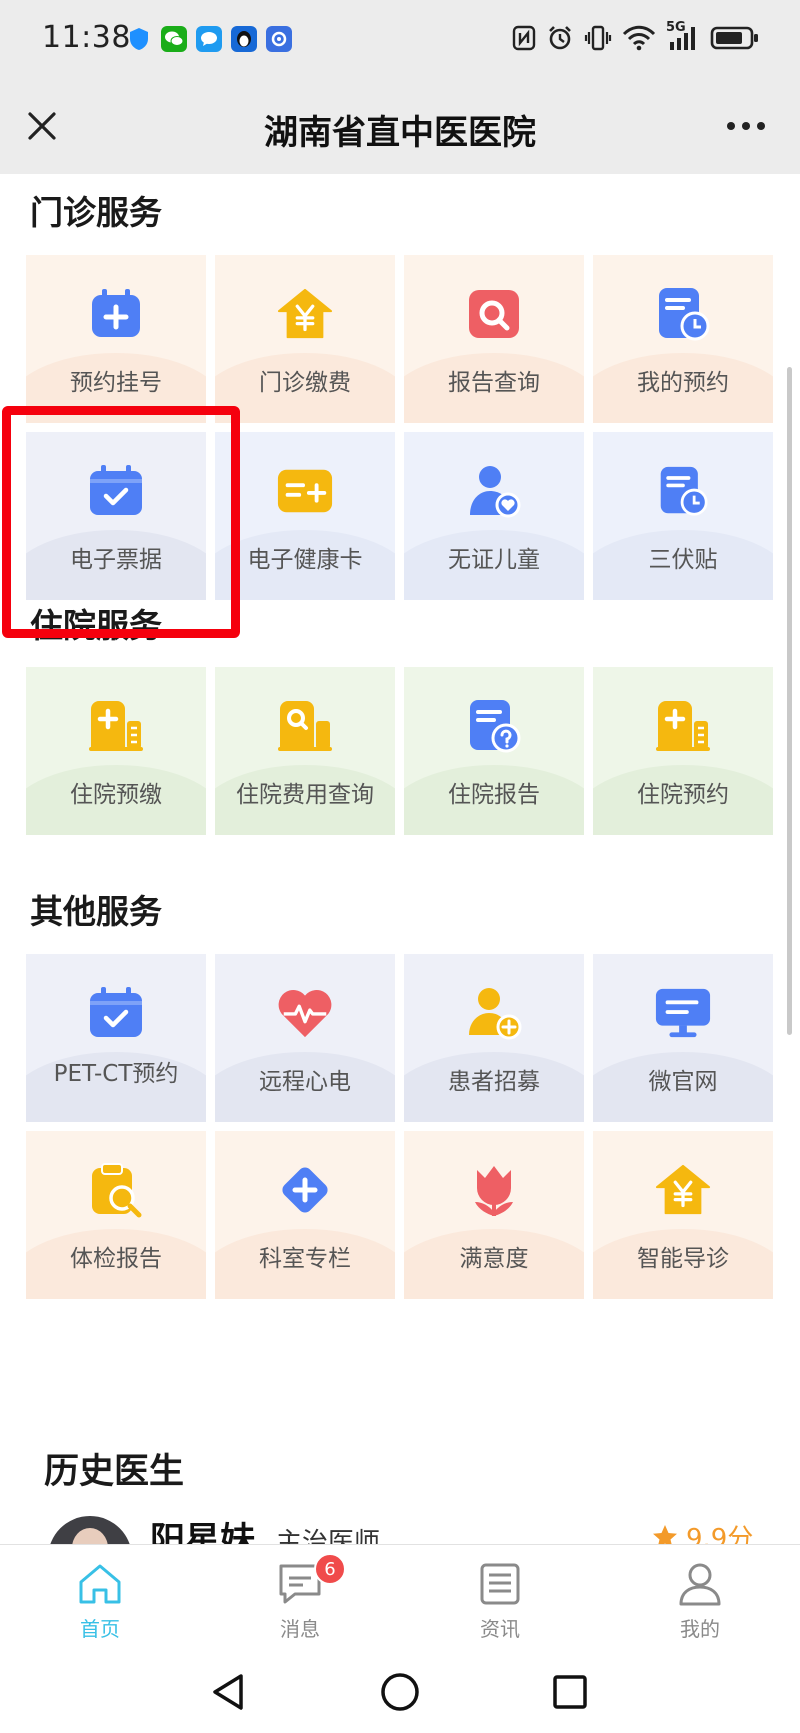  I want to click on more-button, so click(746, 126).